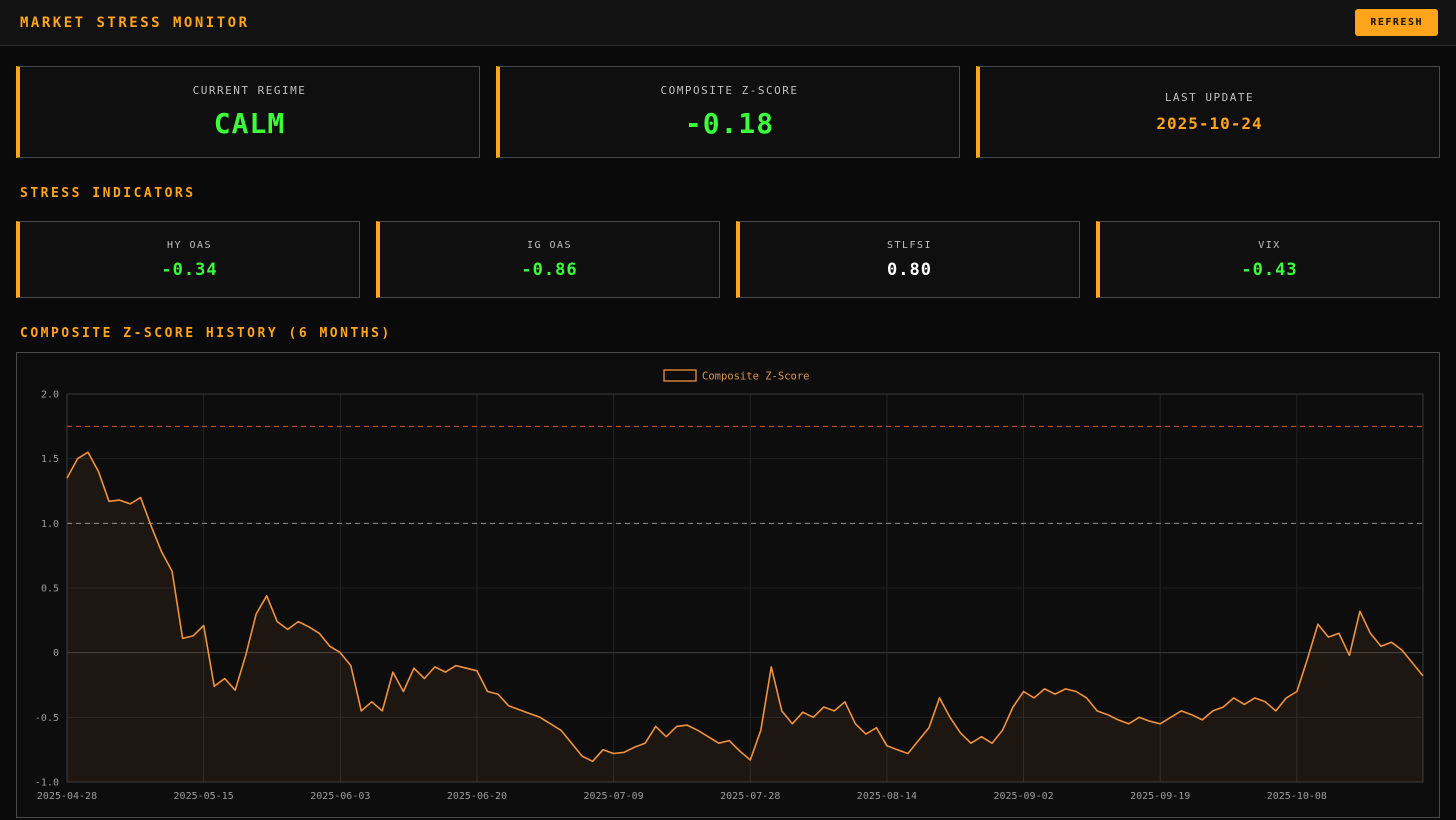 This screenshot has width=1456, height=820. What do you see at coordinates (50, 459) in the screenshot?
I see `svg-text: 1.5` at bounding box center [50, 459].